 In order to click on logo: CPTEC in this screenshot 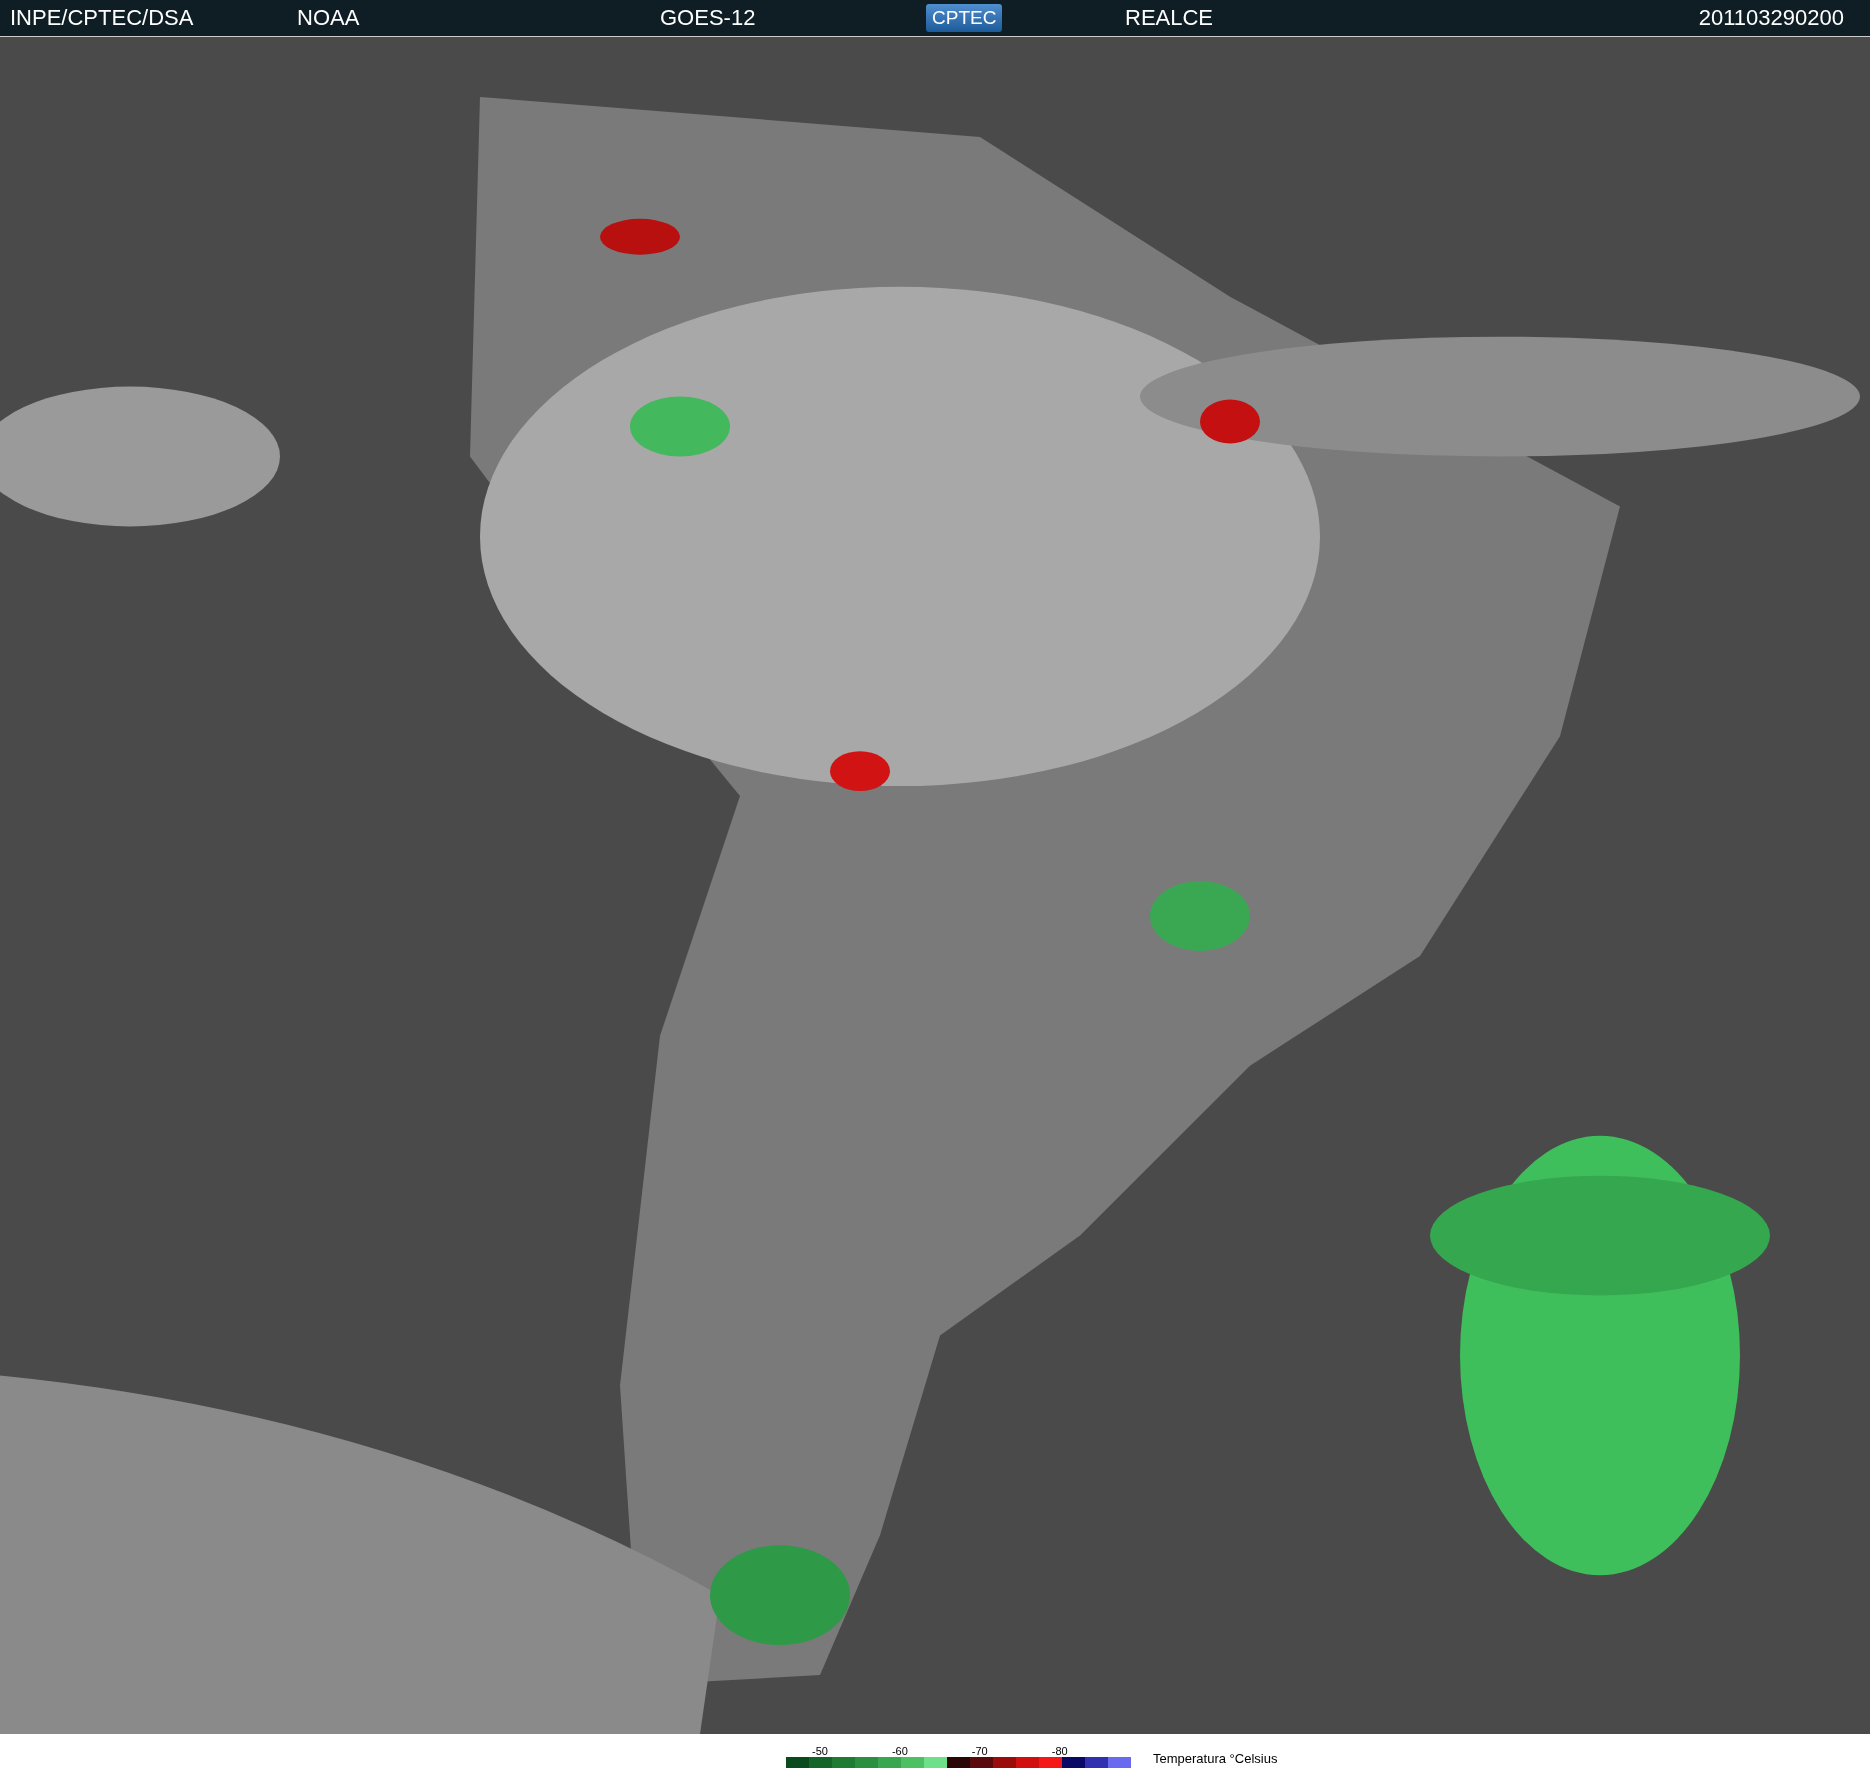, I will do `click(964, 18)`.